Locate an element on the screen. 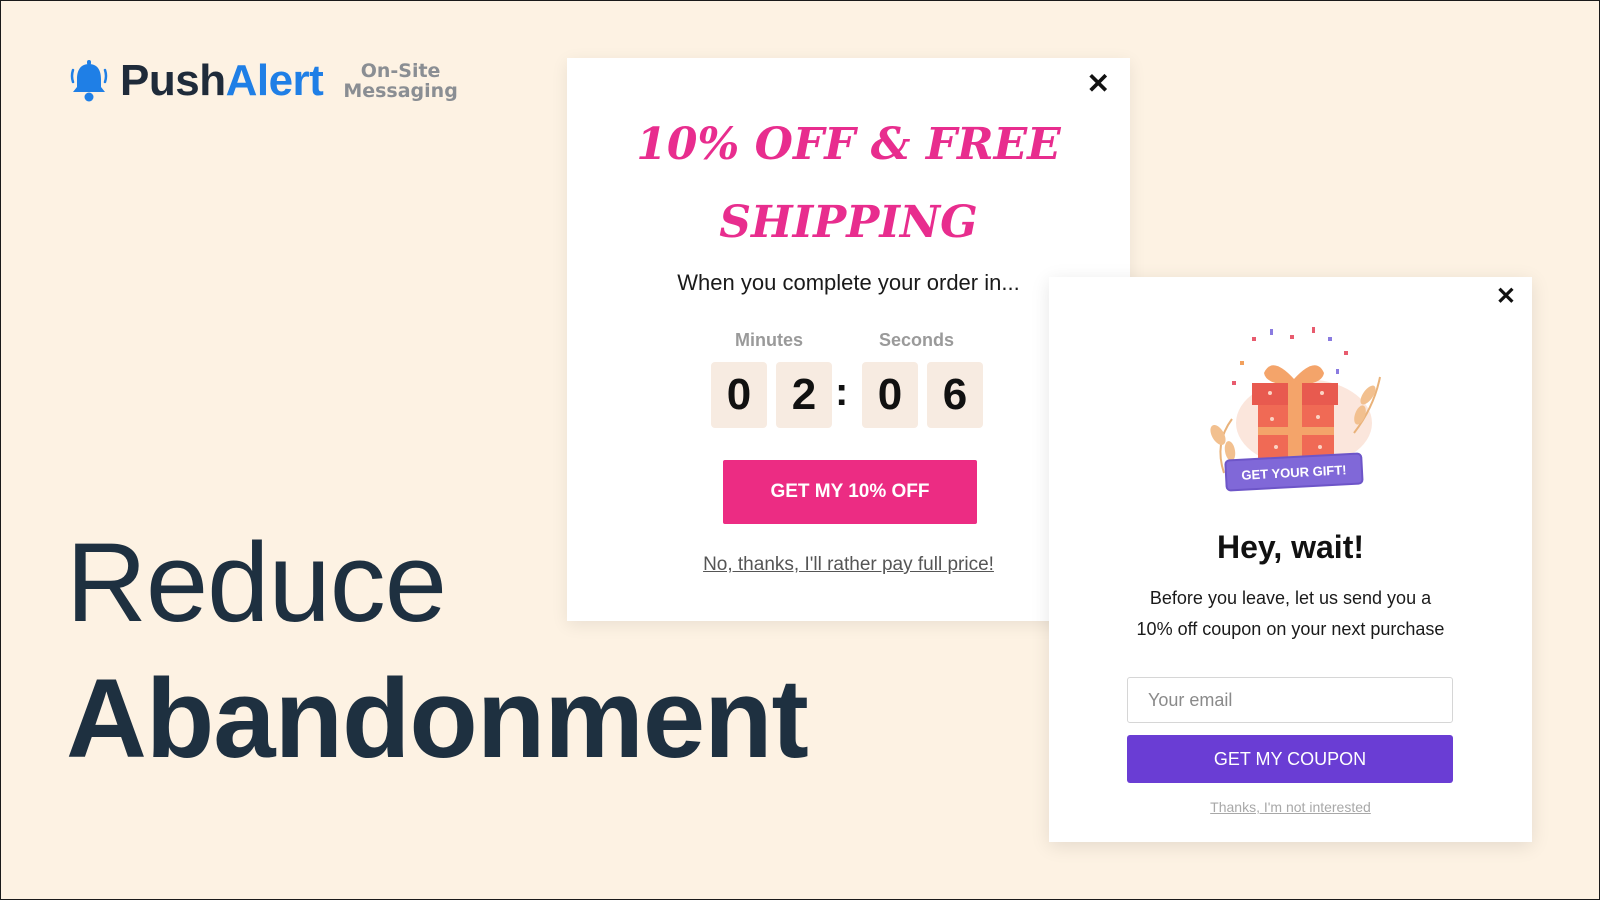 The image size is (1600, 900). email-field is located at coordinates (1290, 700).